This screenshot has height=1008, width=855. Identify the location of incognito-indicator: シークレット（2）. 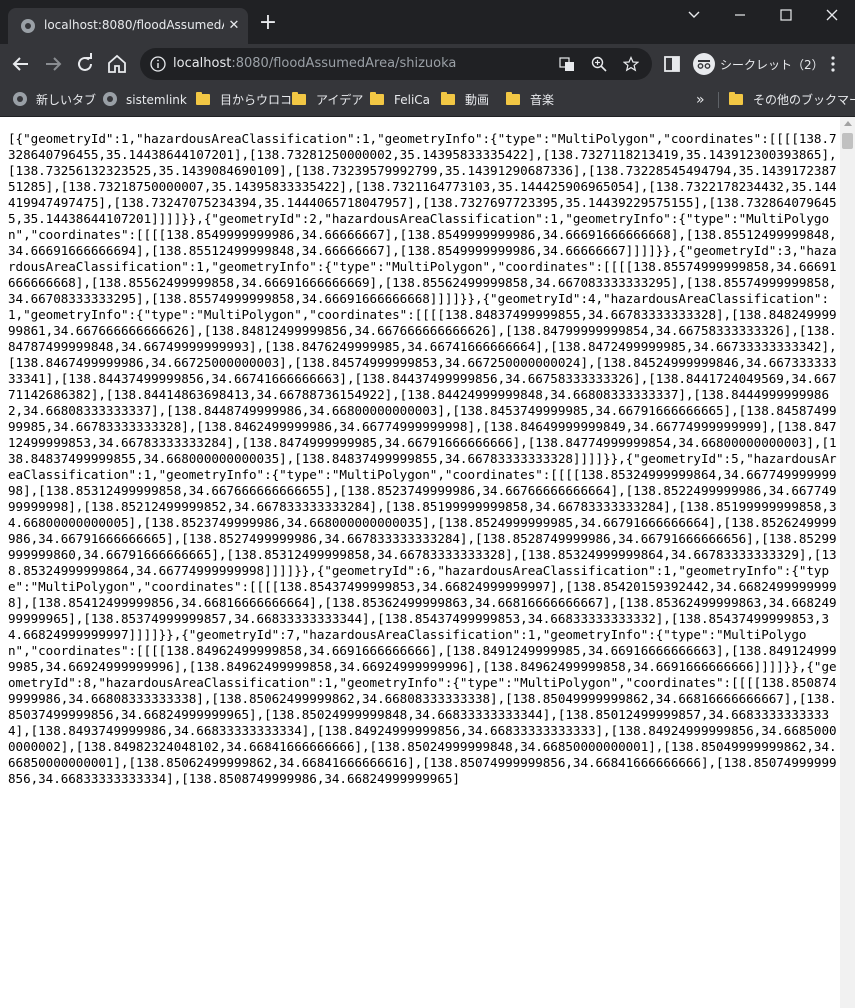
(757, 64).